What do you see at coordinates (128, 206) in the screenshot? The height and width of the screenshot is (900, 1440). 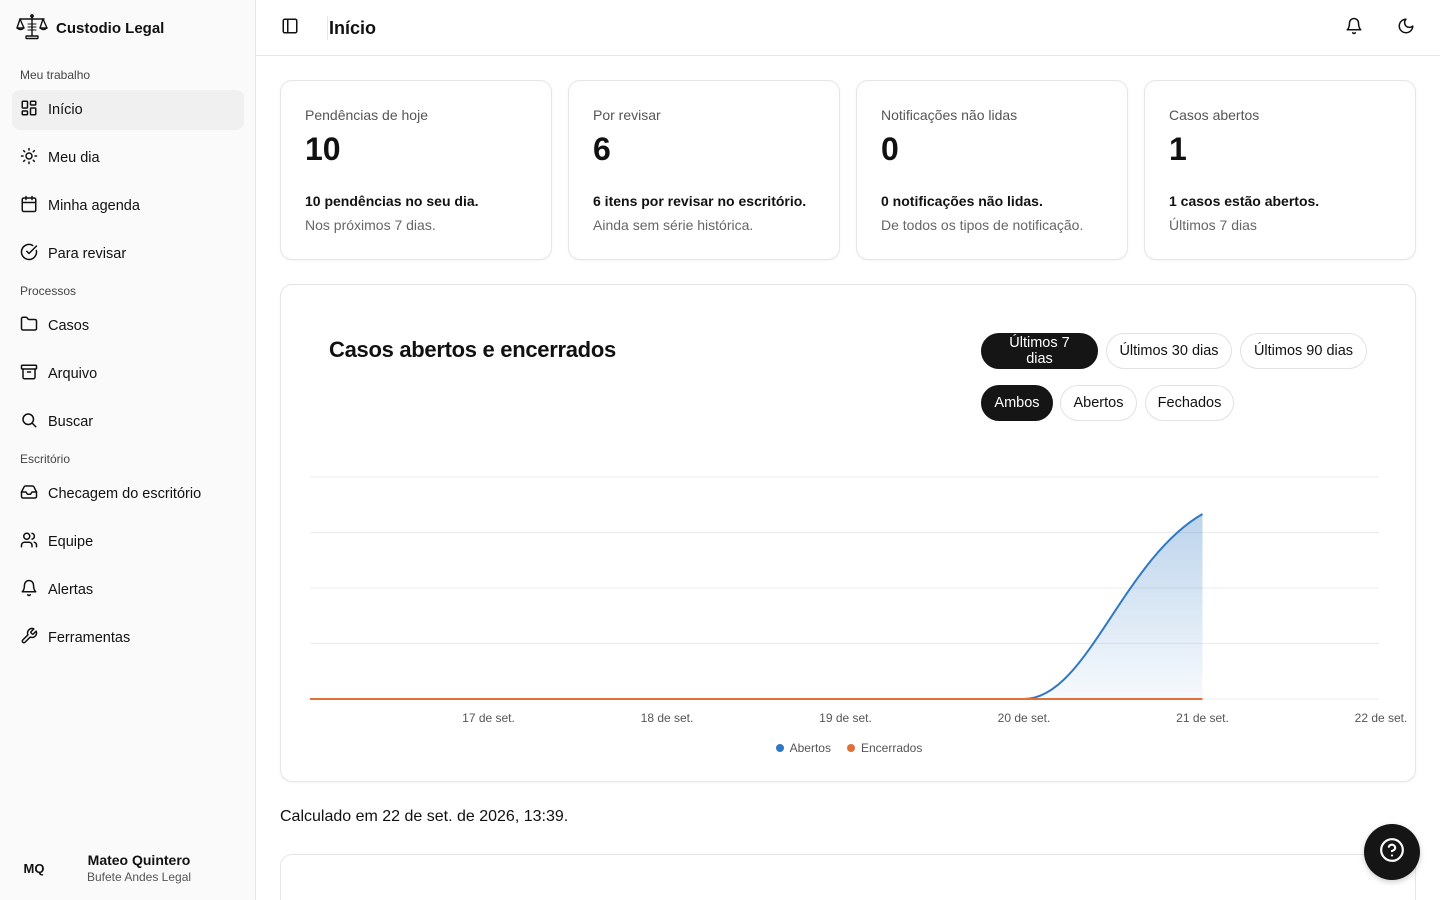 I see `sidebar-item-minha-agenda: Minha agenda` at bounding box center [128, 206].